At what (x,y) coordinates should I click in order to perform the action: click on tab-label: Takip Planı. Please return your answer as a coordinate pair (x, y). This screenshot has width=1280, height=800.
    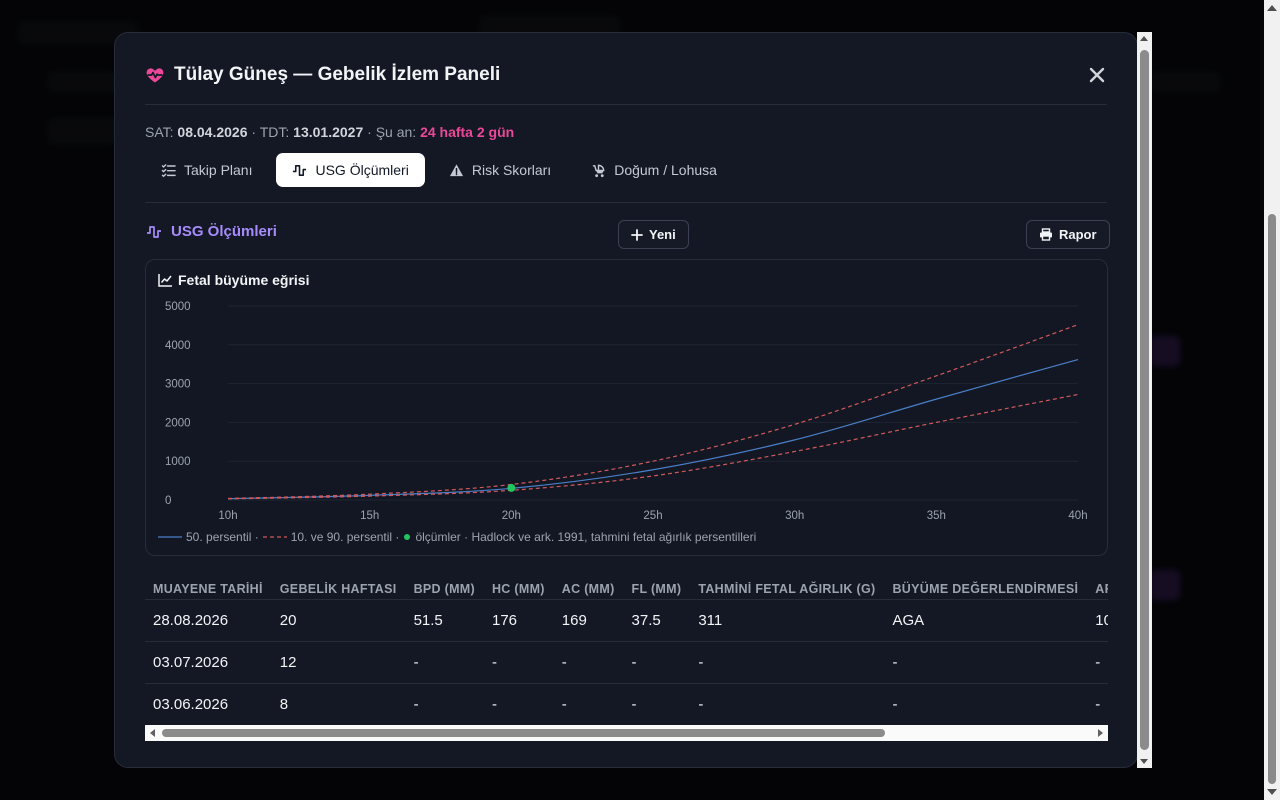
    Looking at the image, I should click on (218, 170).